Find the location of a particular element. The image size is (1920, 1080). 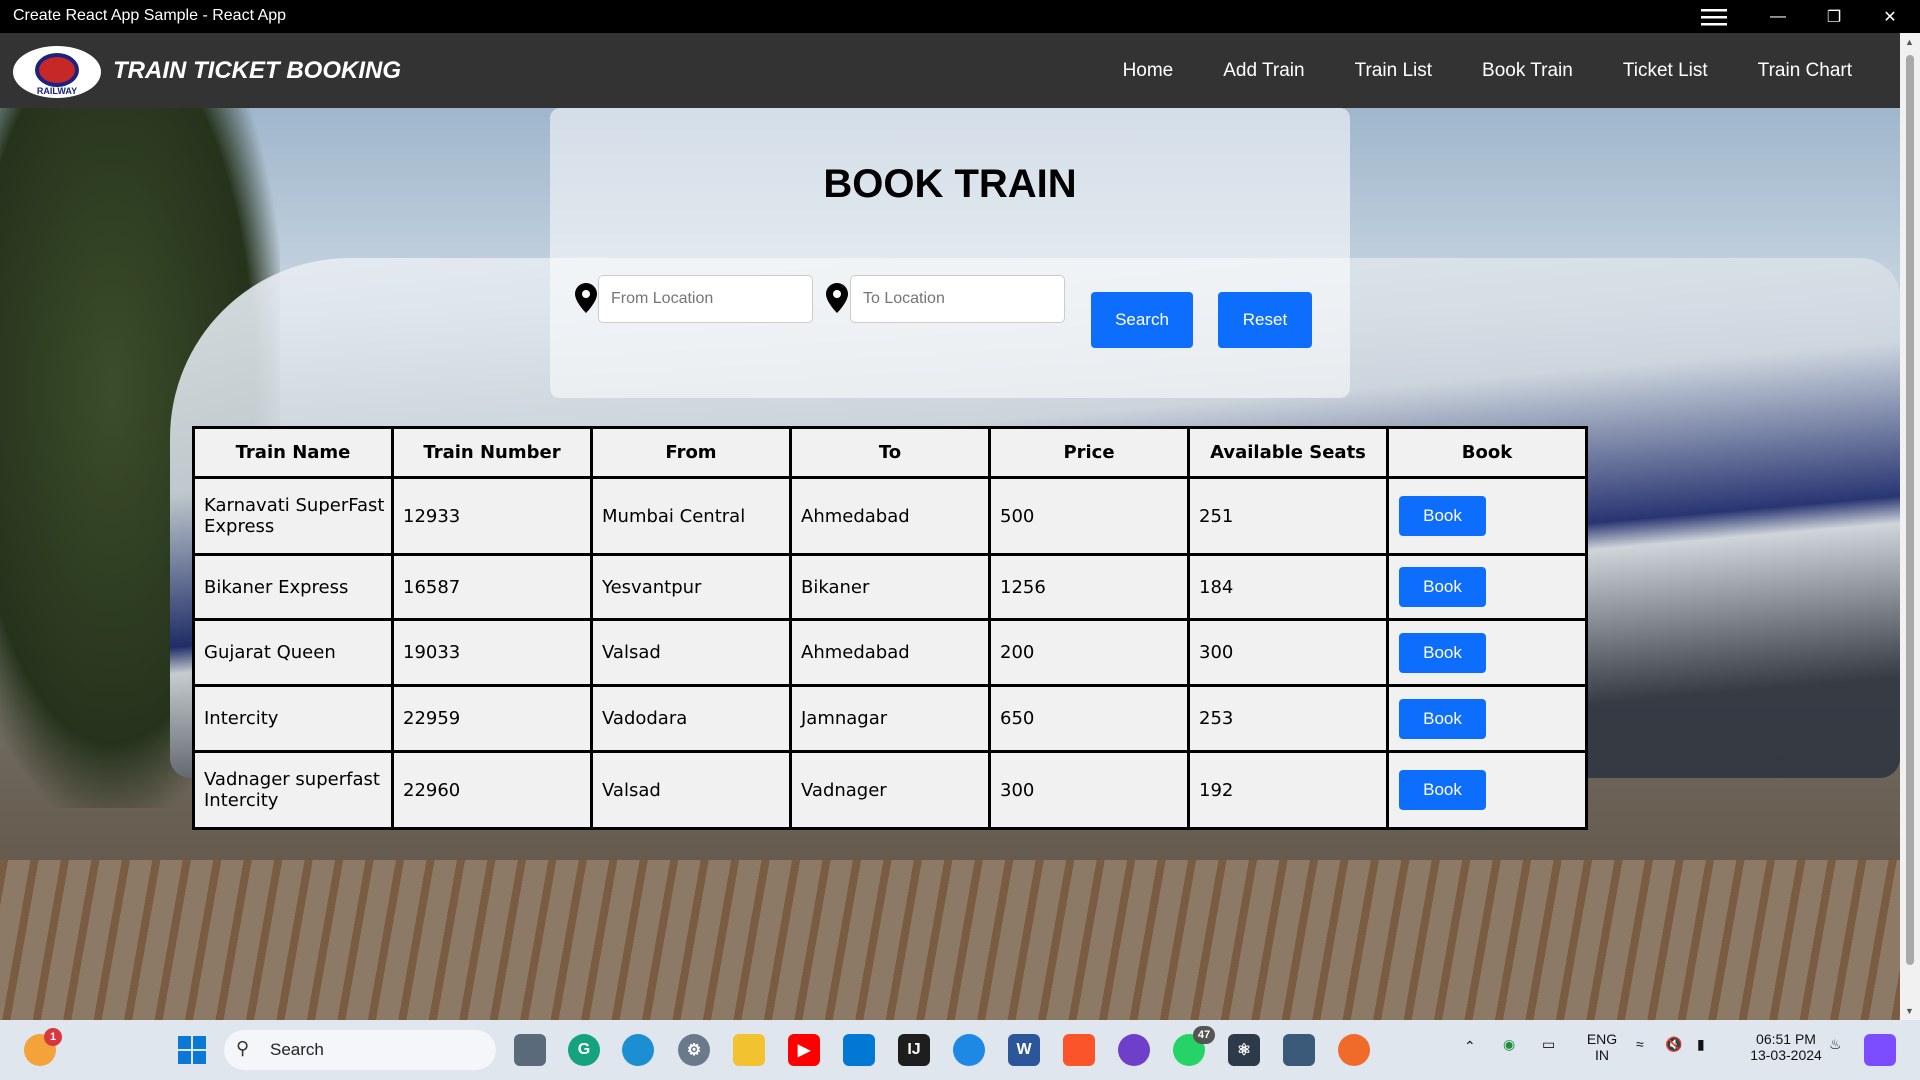

cell-train-name: Intercity is located at coordinates (293, 718).